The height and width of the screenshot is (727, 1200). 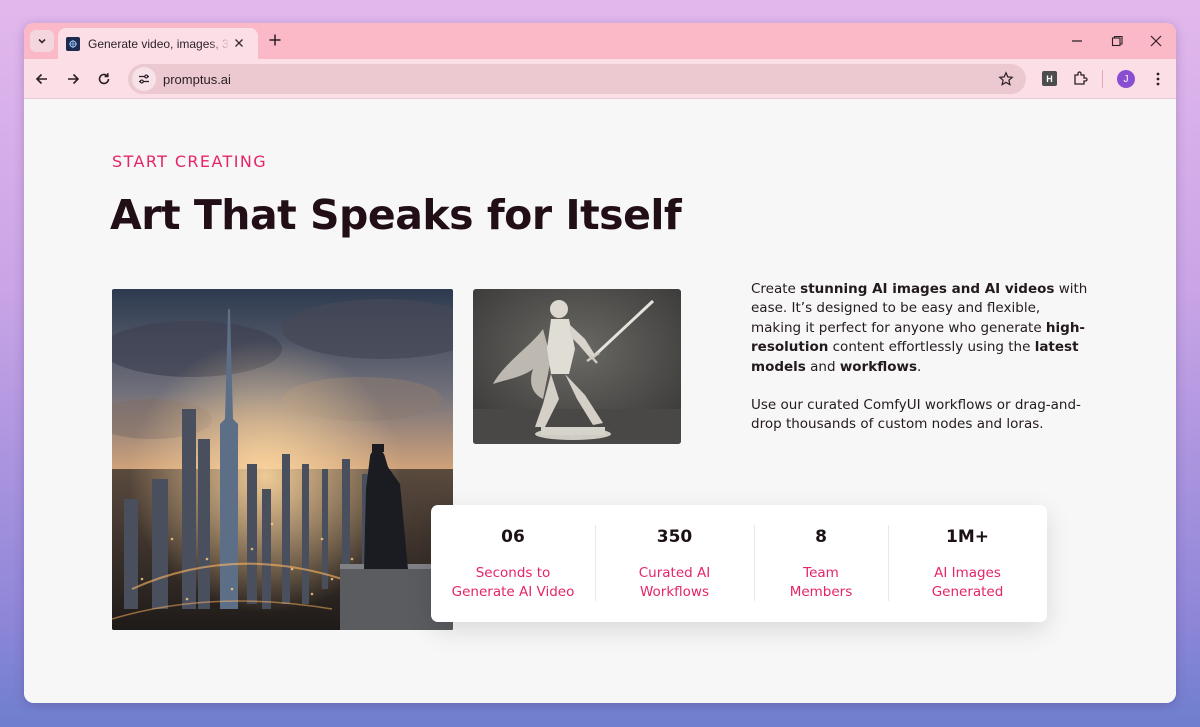 What do you see at coordinates (104, 79) in the screenshot?
I see `reload-icon` at bounding box center [104, 79].